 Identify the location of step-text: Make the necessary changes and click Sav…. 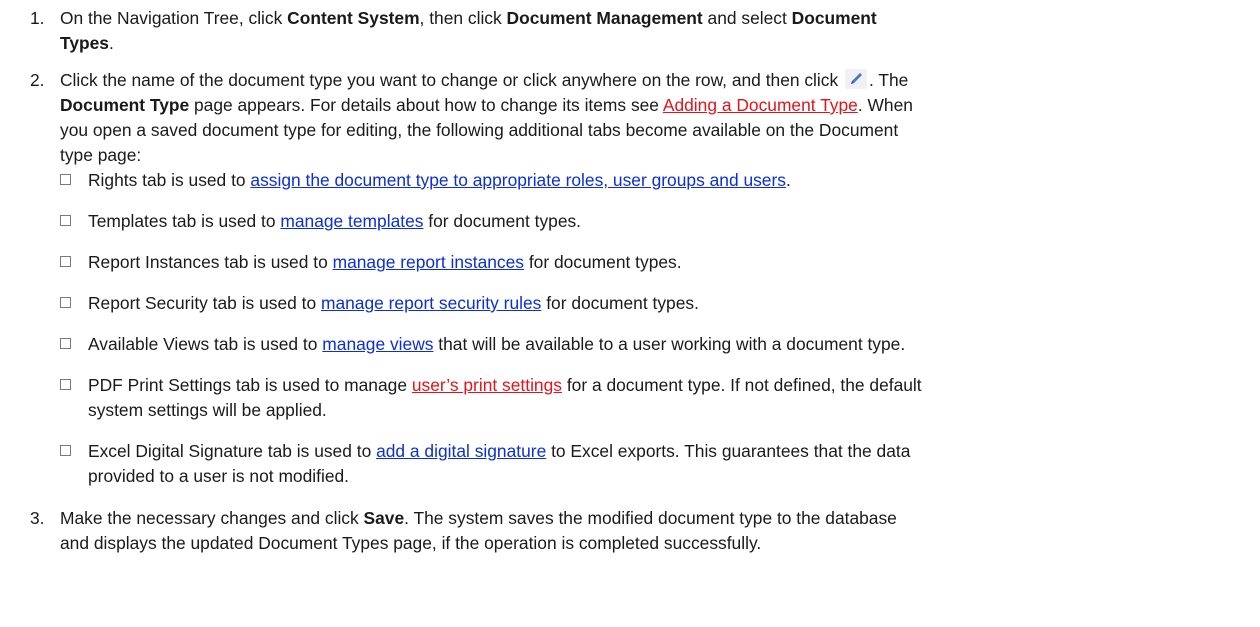
(478, 530).